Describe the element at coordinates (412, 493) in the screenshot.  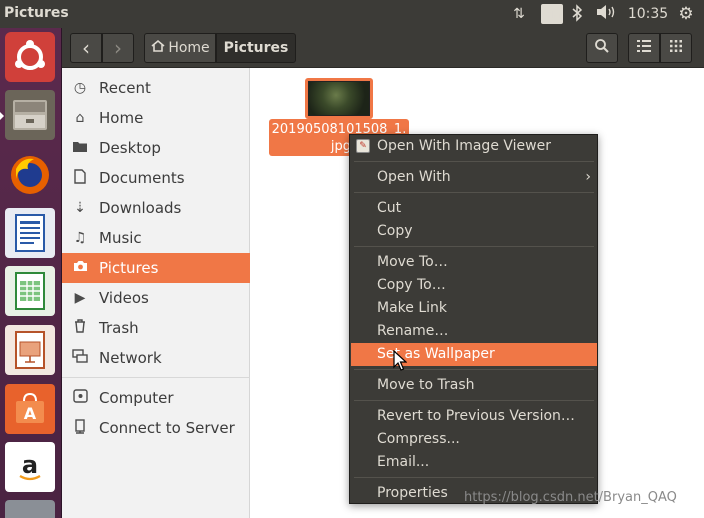
I see `menu-item-label: Properties` at that location.